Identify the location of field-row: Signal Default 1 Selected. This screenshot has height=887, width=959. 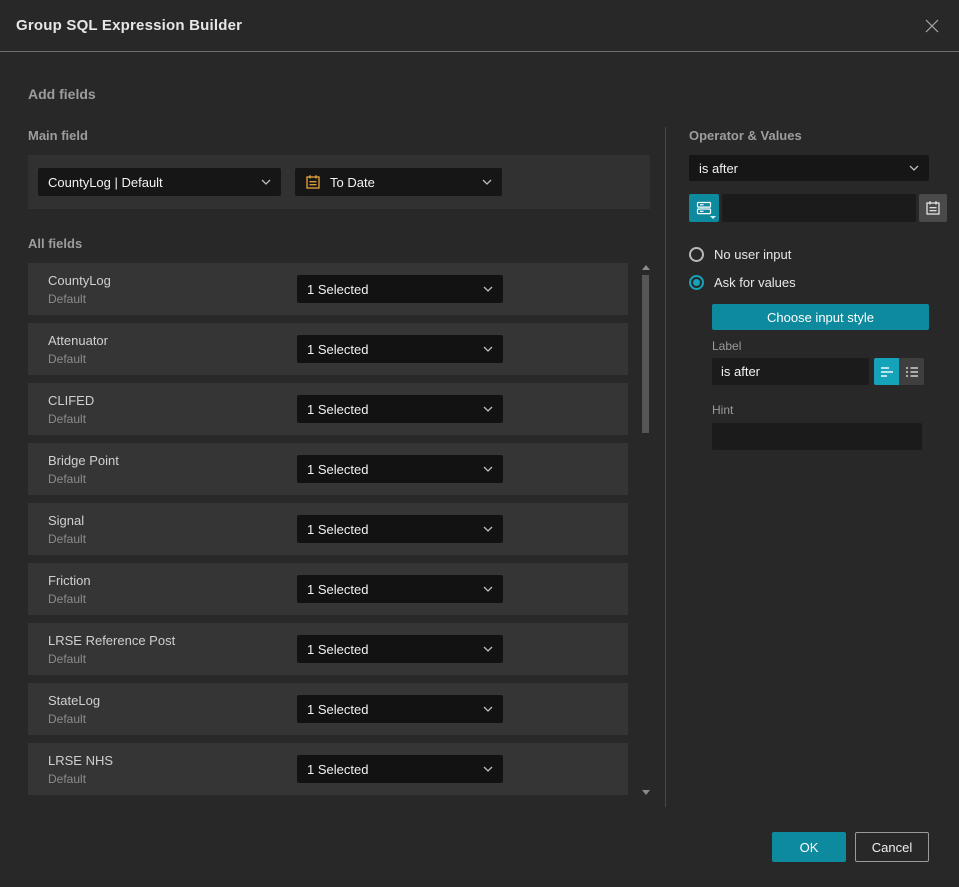
(328, 529).